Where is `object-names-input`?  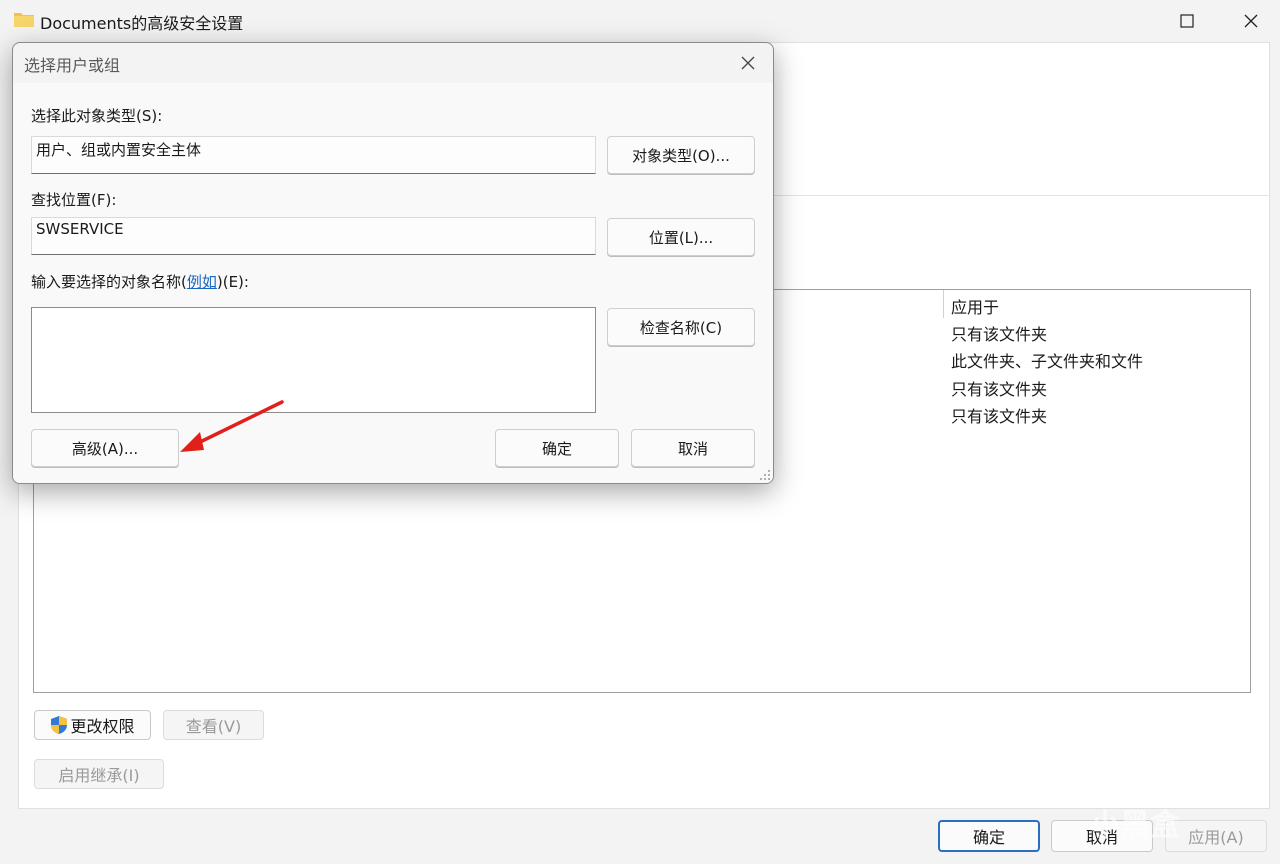
object-names-input is located at coordinates (313, 360).